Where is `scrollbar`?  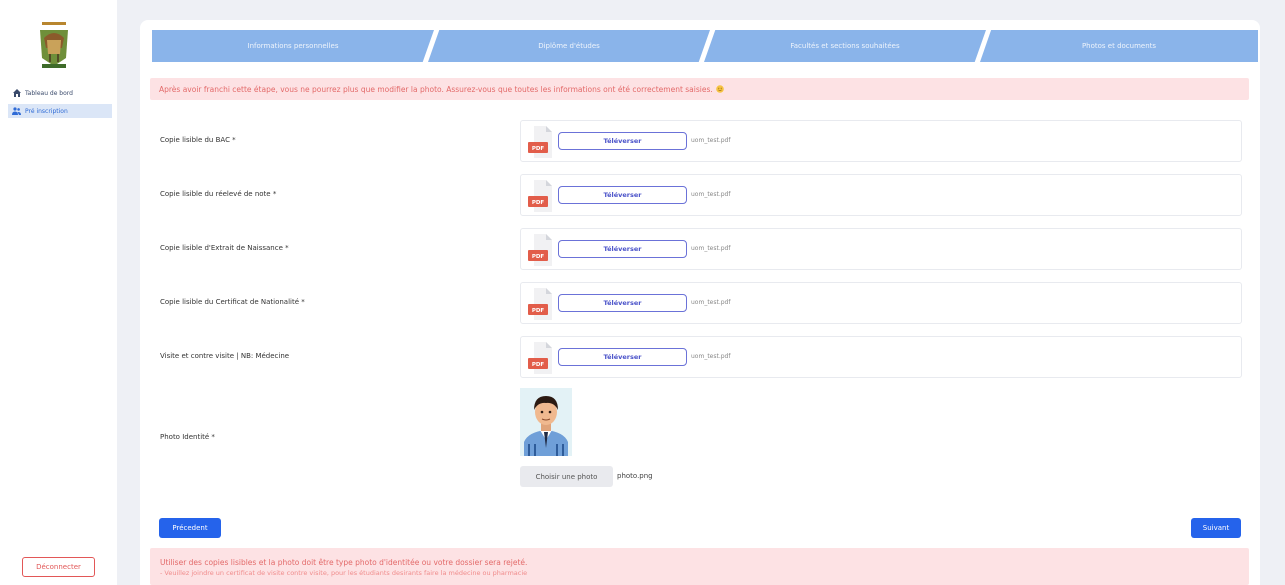
scrollbar is located at coordinates (1282, 292).